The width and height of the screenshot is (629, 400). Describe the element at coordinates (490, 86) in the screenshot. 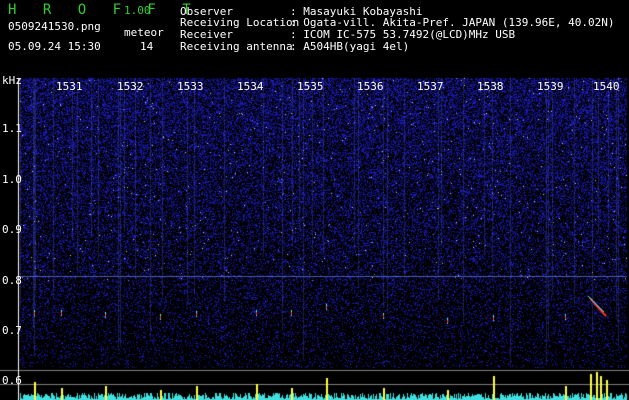

I see `x-tick-label: 1538` at that location.